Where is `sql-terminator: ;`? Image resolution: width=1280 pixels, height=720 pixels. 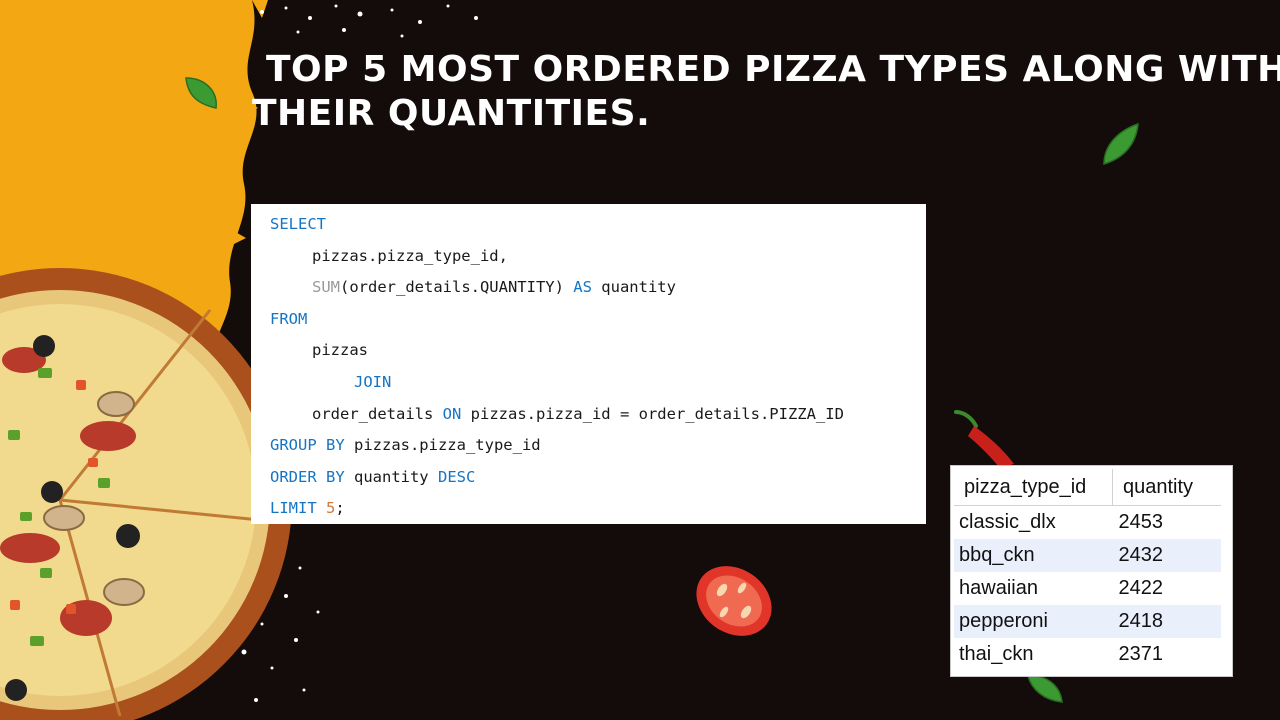
sql-terminator: ; is located at coordinates (340, 508).